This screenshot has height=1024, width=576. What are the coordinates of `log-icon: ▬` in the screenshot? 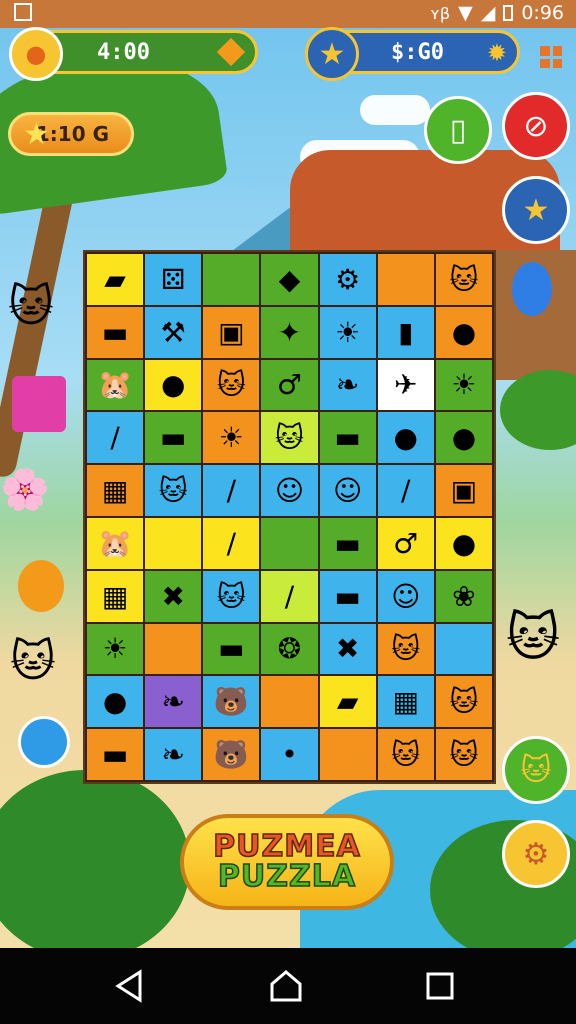 It's located at (347, 543).